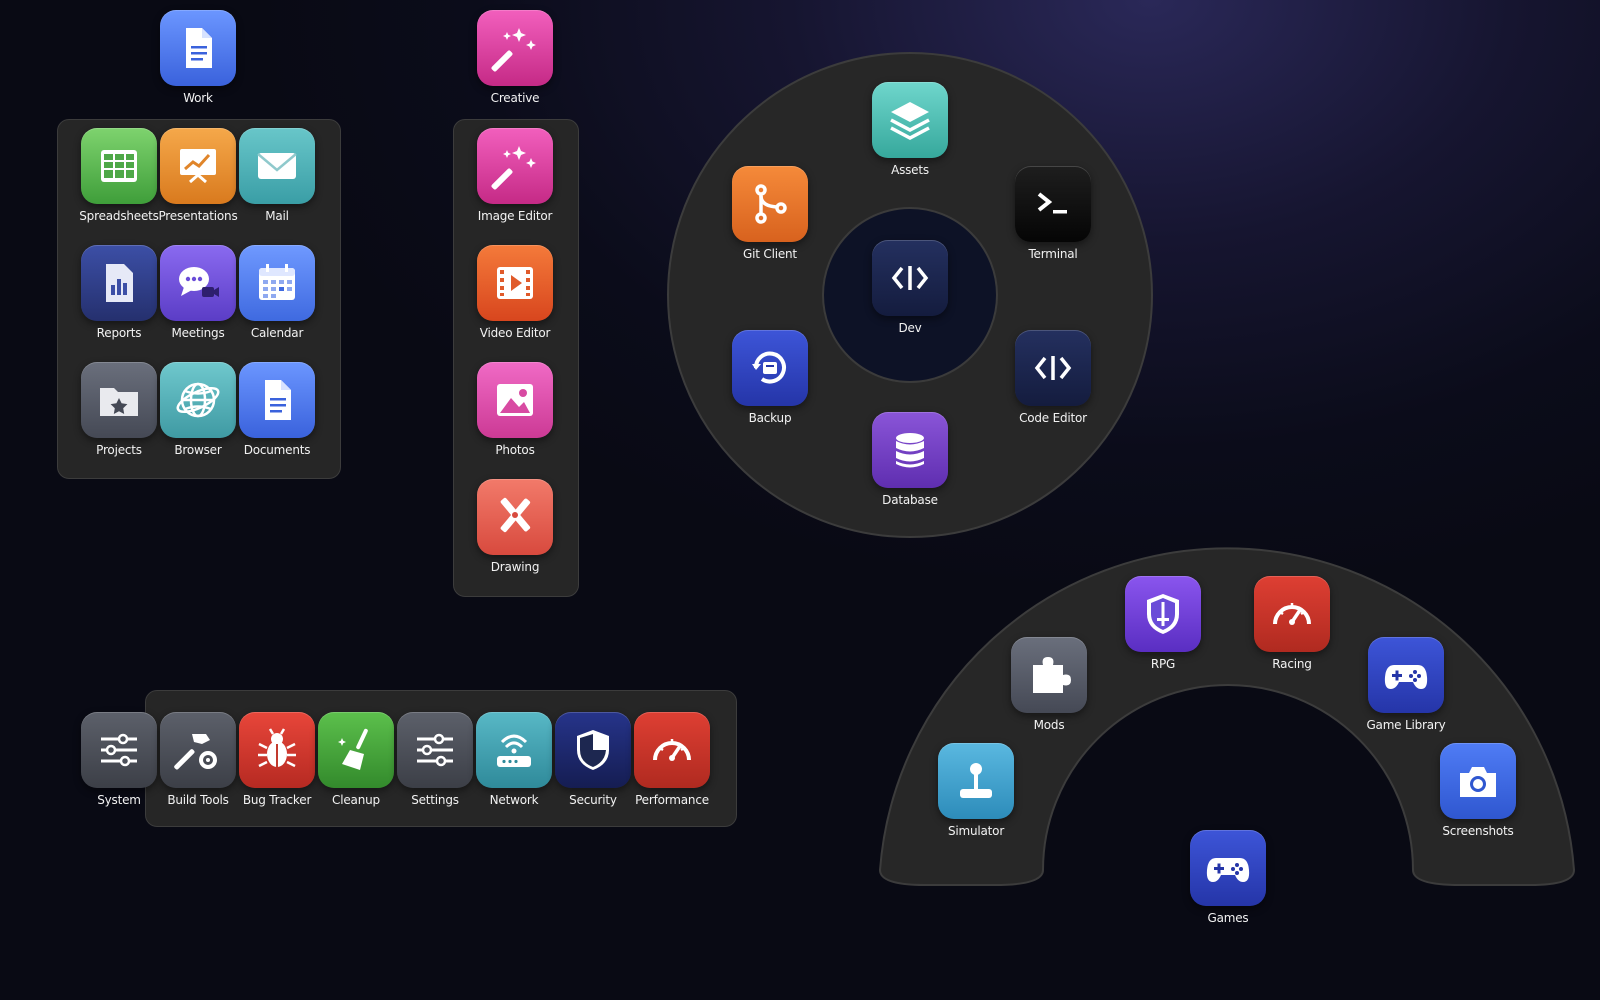  What do you see at coordinates (514, 750) in the screenshot?
I see `router-icon` at bounding box center [514, 750].